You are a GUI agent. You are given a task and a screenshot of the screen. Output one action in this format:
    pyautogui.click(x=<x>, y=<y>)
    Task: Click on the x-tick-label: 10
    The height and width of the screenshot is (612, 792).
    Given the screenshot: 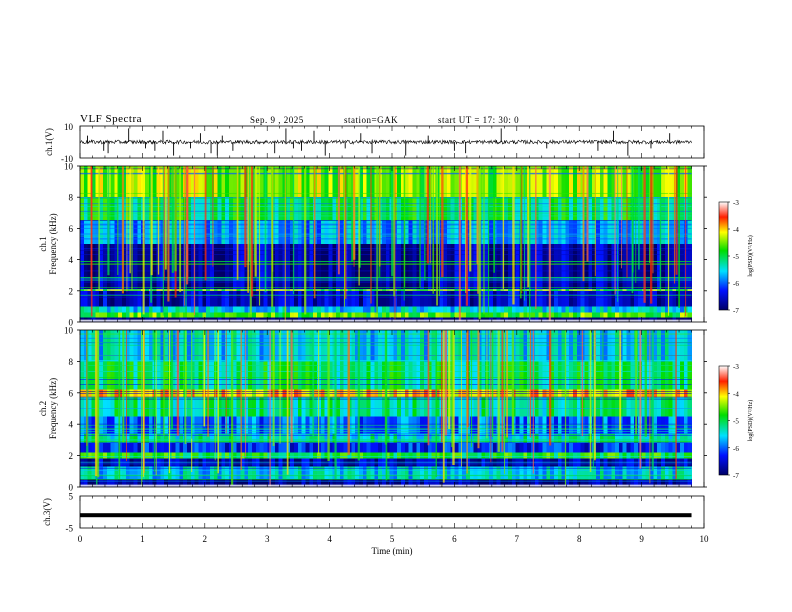 What is the action you would take?
    pyautogui.click(x=705, y=539)
    